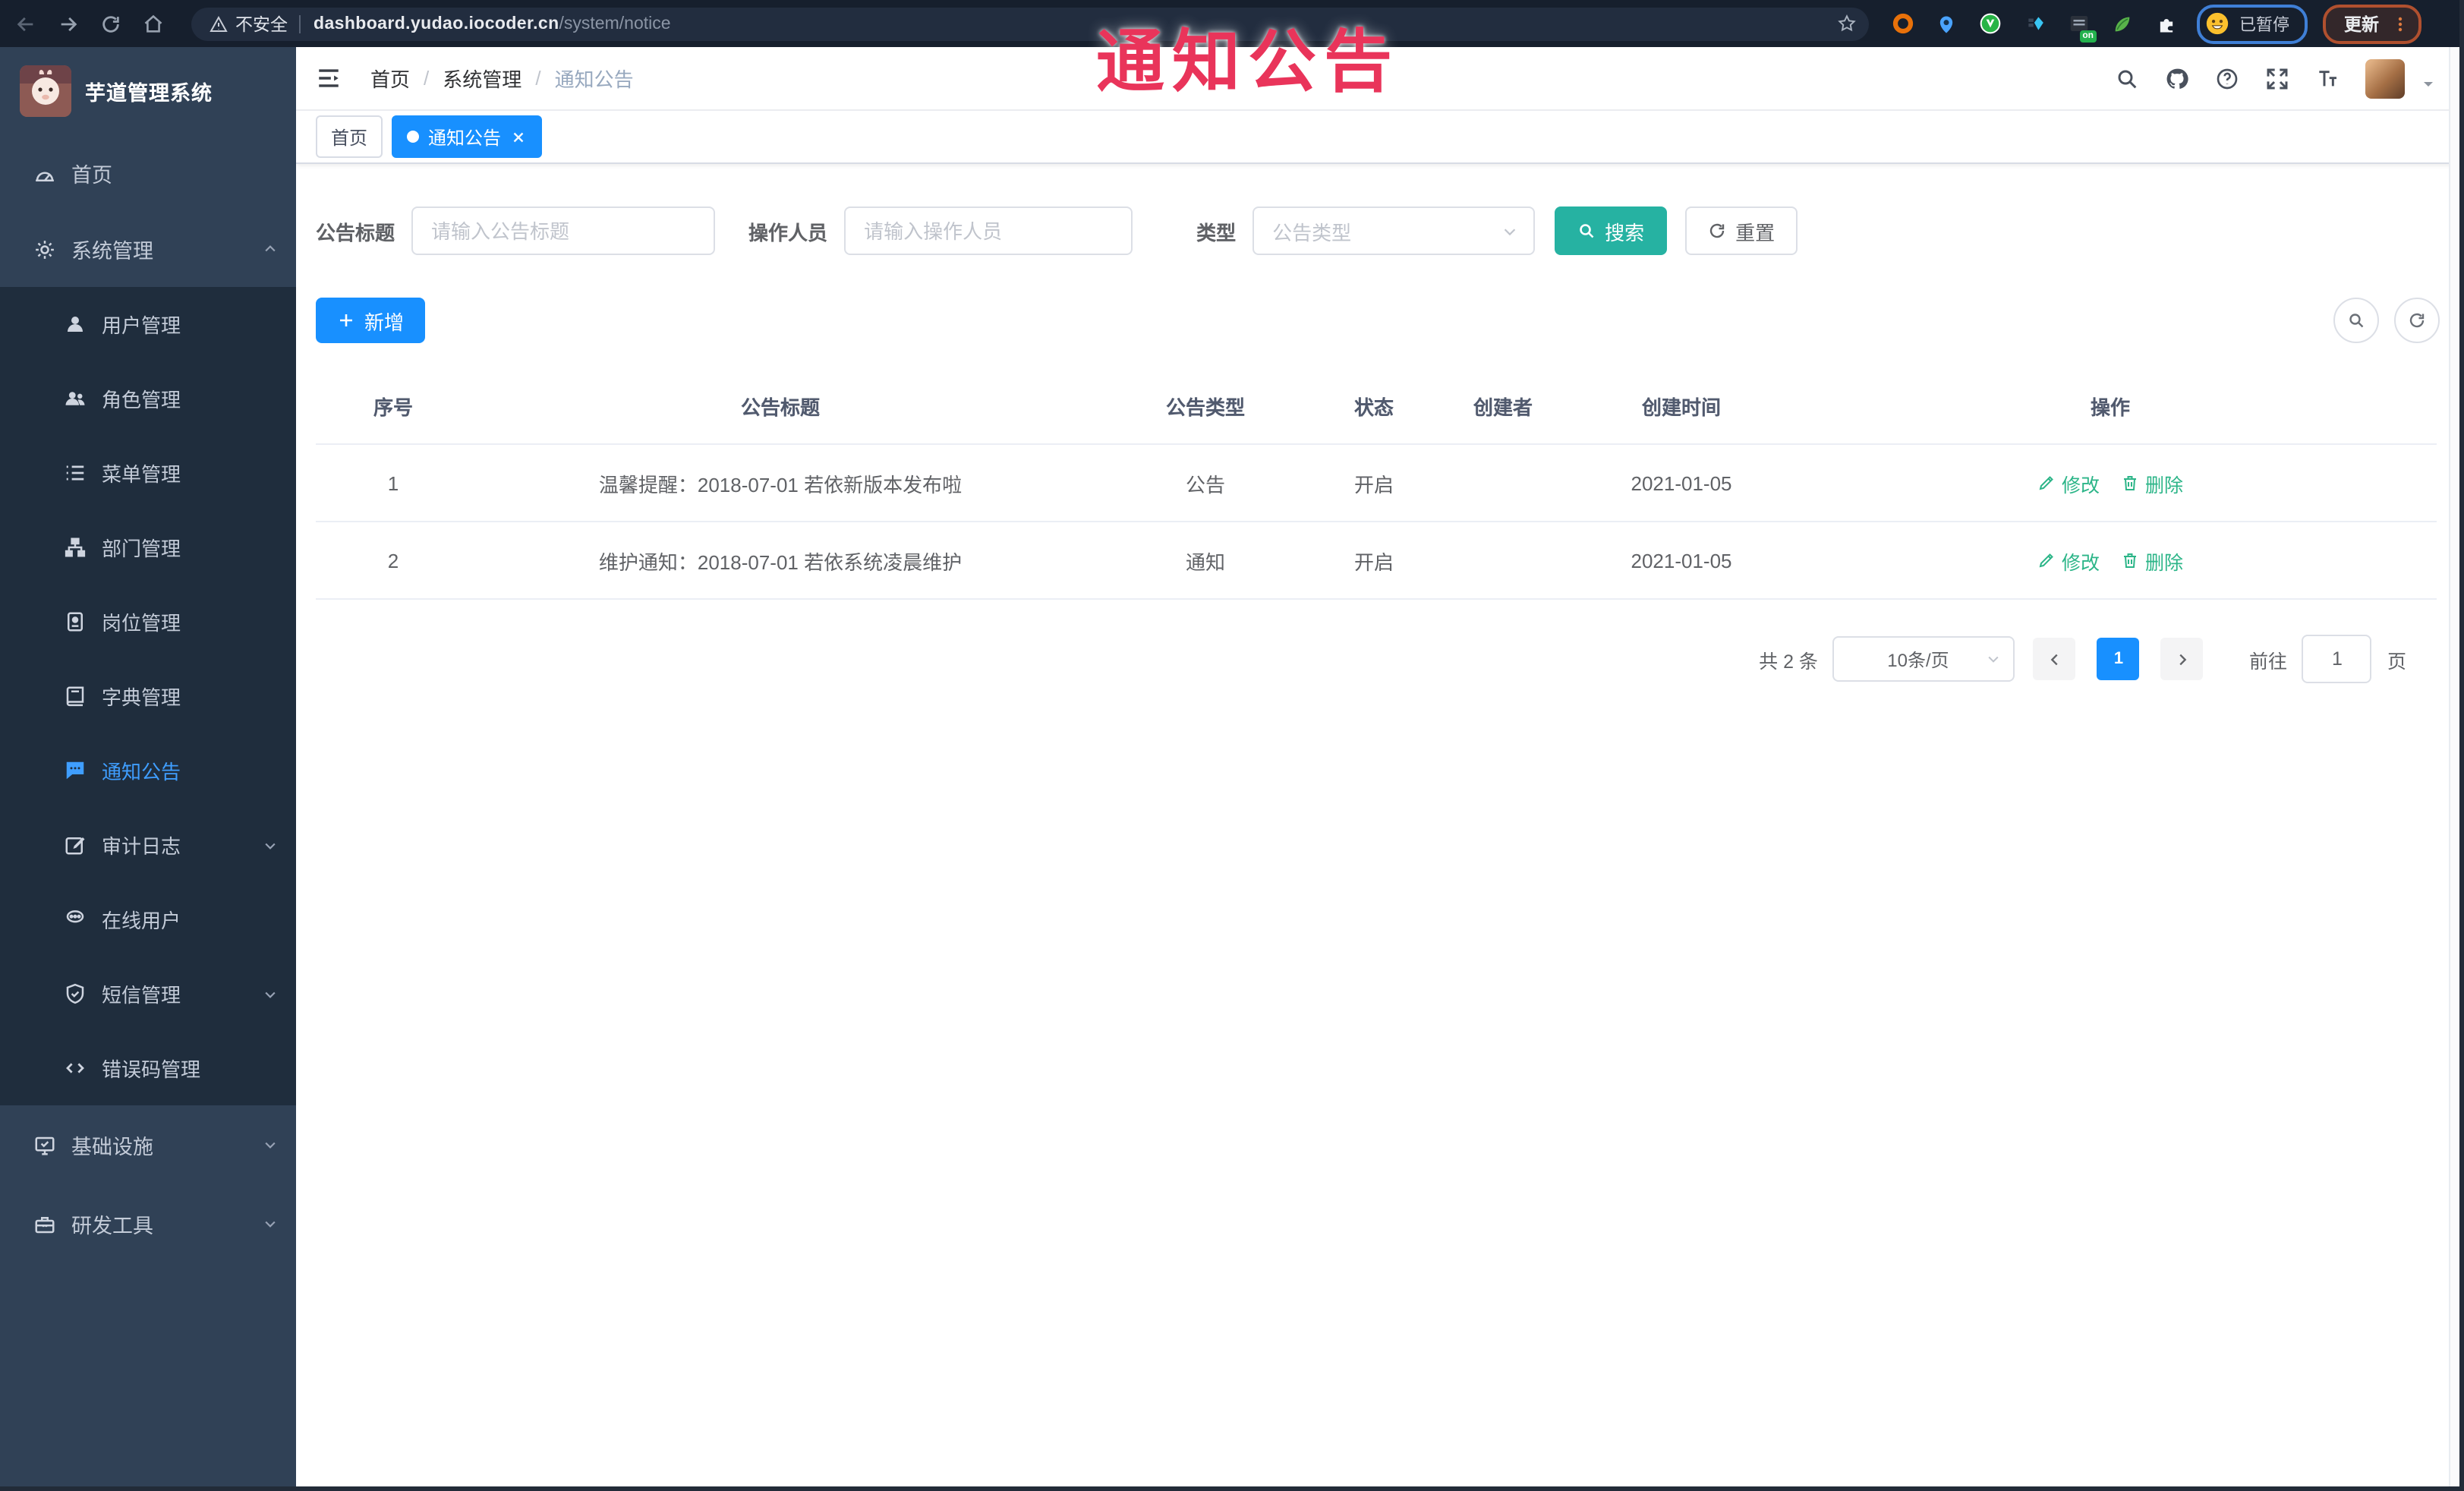 Image resolution: width=2464 pixels, height=1491 pixels. I want to click on browser-menu-icon, so click(2400, 23).